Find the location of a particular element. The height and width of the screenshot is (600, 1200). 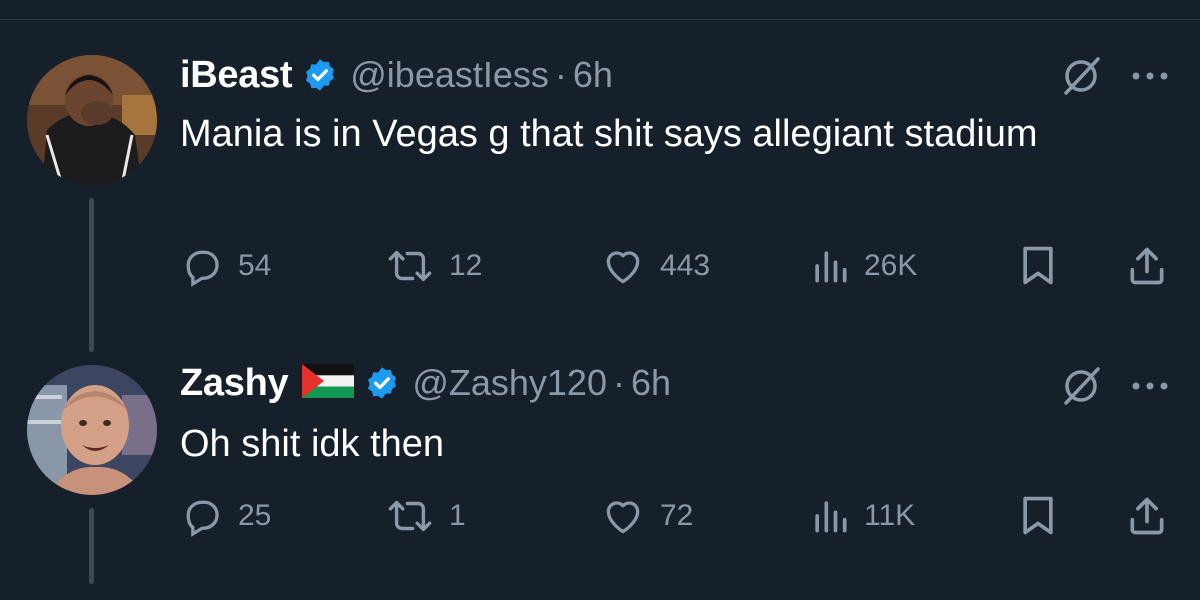

views-count: 11K is located at coordinates (890, 515).